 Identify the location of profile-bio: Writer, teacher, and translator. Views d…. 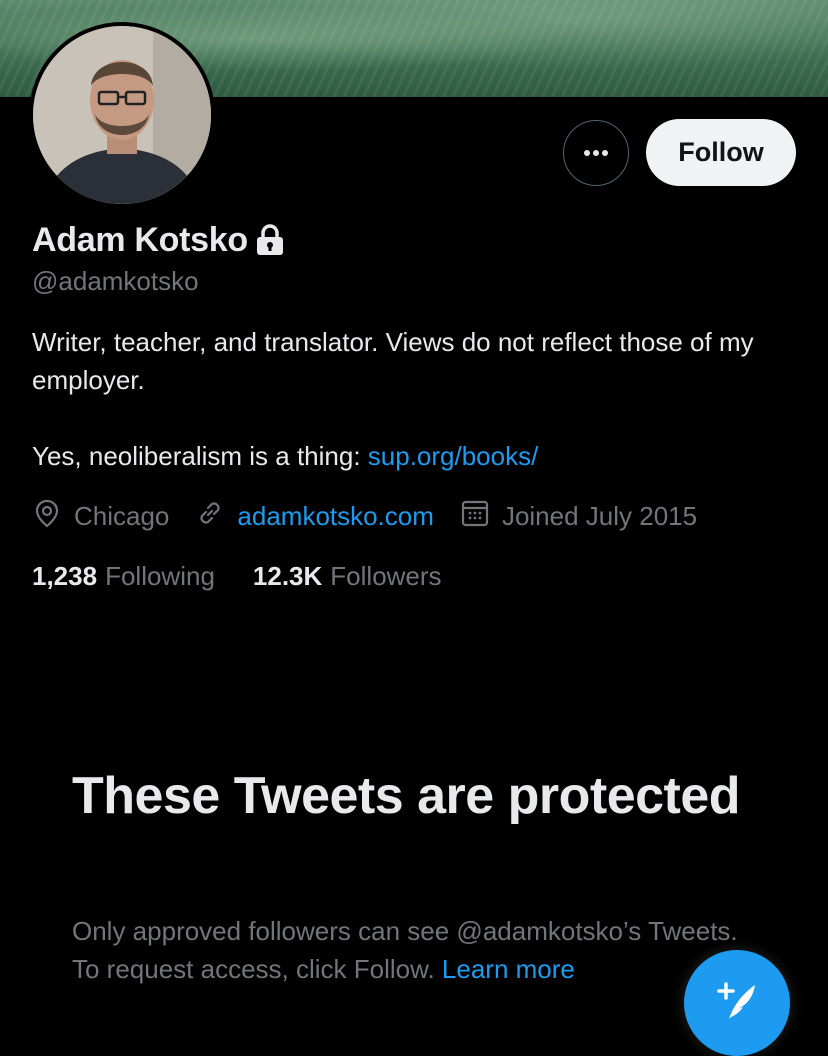
(417, 399).